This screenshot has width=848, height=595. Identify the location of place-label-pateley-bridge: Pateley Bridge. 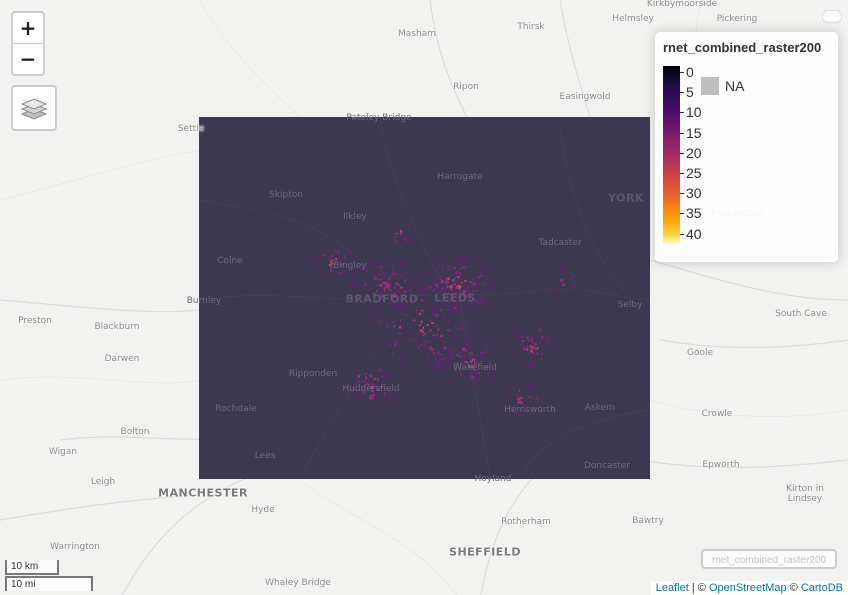
(379, 118).